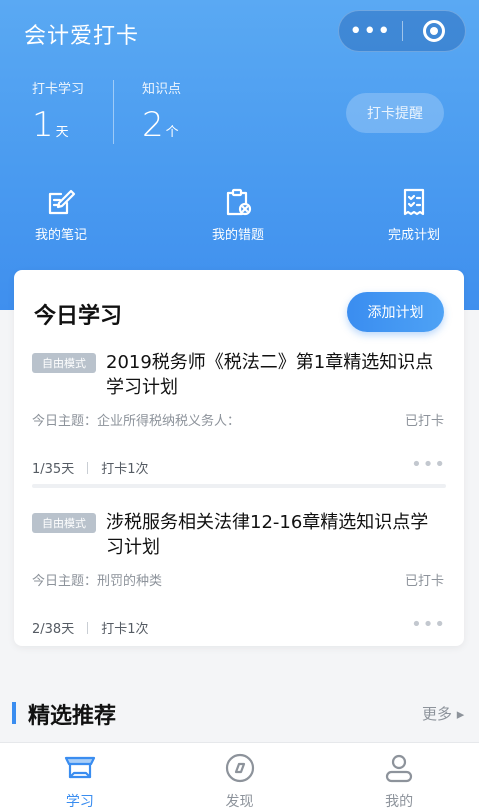 The height and width of the screenshot is (812, 479). I want to click on tab-label: 我的, so click(399, 802).